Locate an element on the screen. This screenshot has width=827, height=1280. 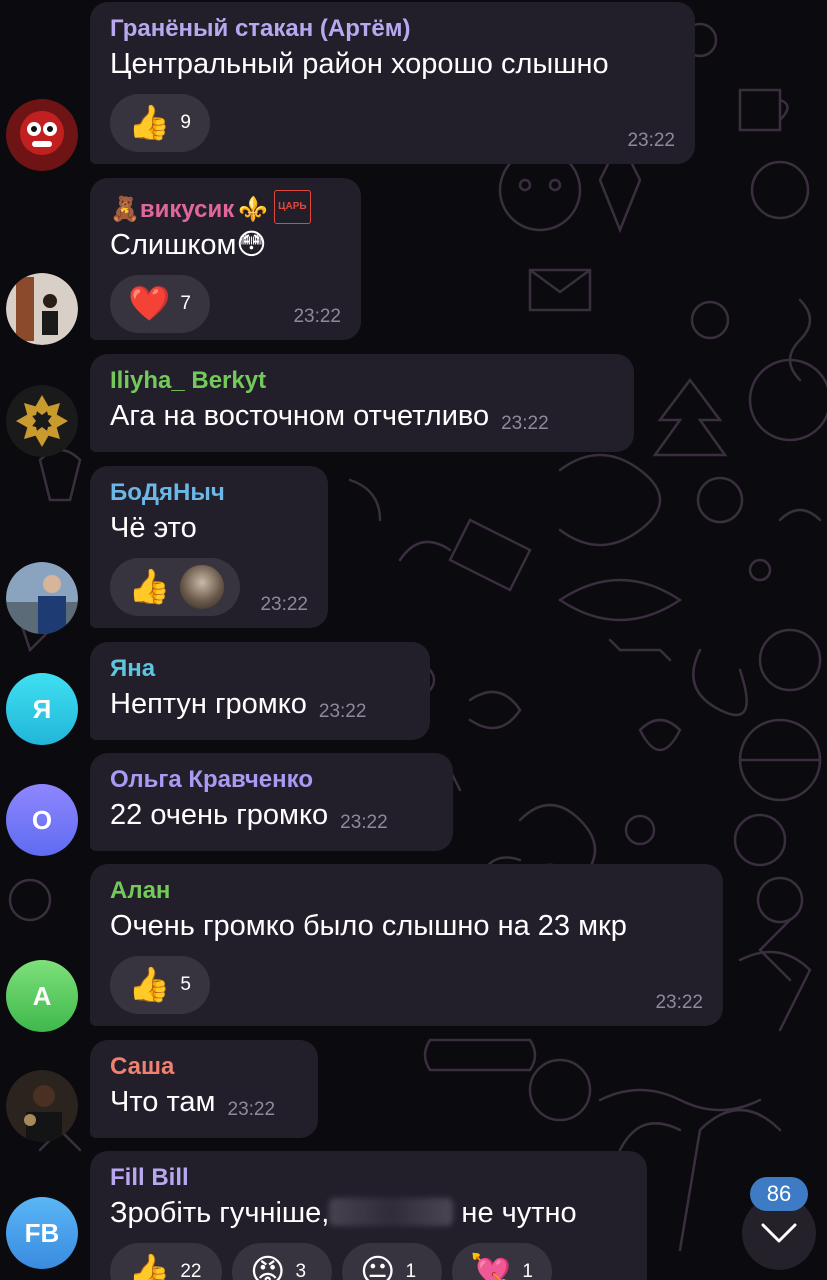
sender-name: БоДяНыч is located at coordinates (209, 493).